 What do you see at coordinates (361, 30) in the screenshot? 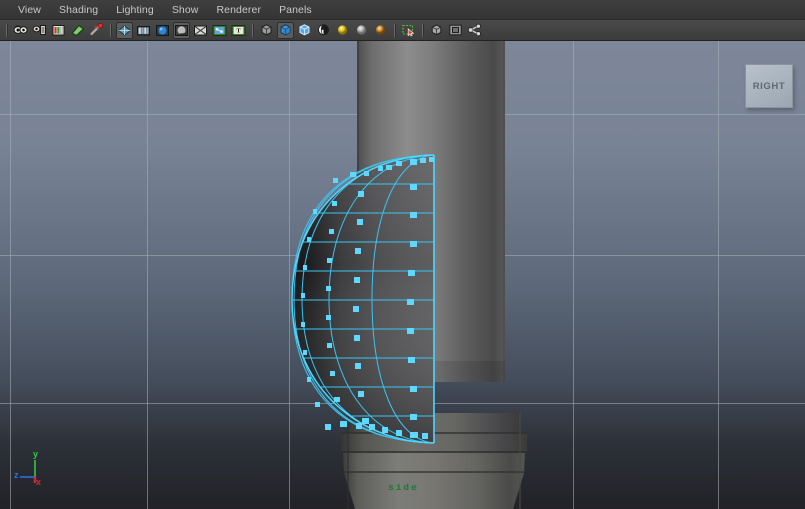
I see `all-lights-sphere-icon` at bounding box center [361, 30].